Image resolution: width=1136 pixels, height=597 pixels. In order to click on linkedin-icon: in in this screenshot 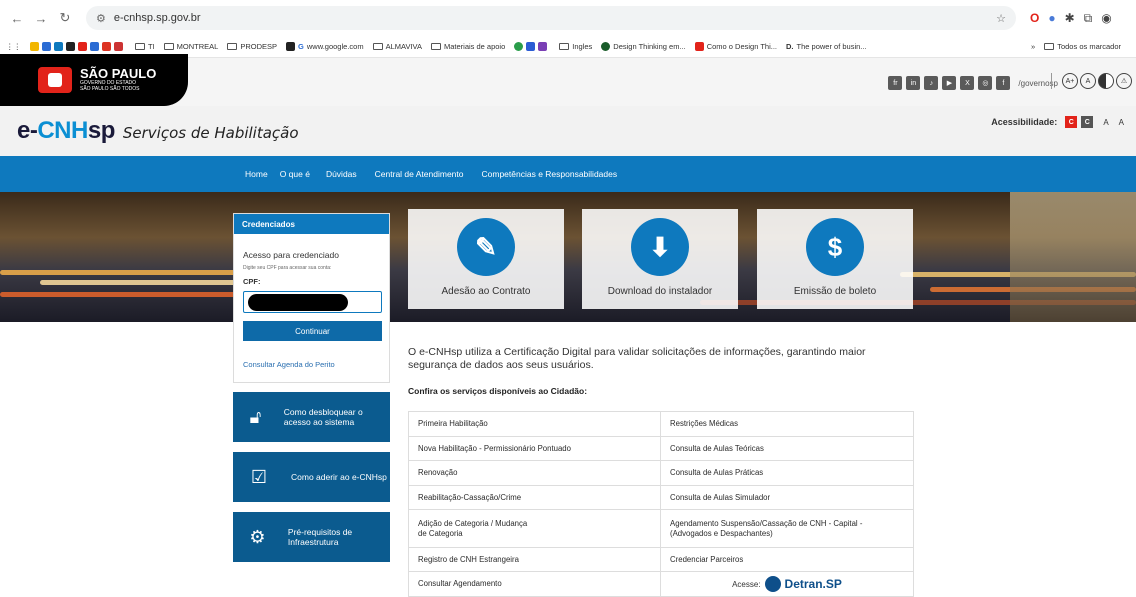, I will do `click(913, 83)`.